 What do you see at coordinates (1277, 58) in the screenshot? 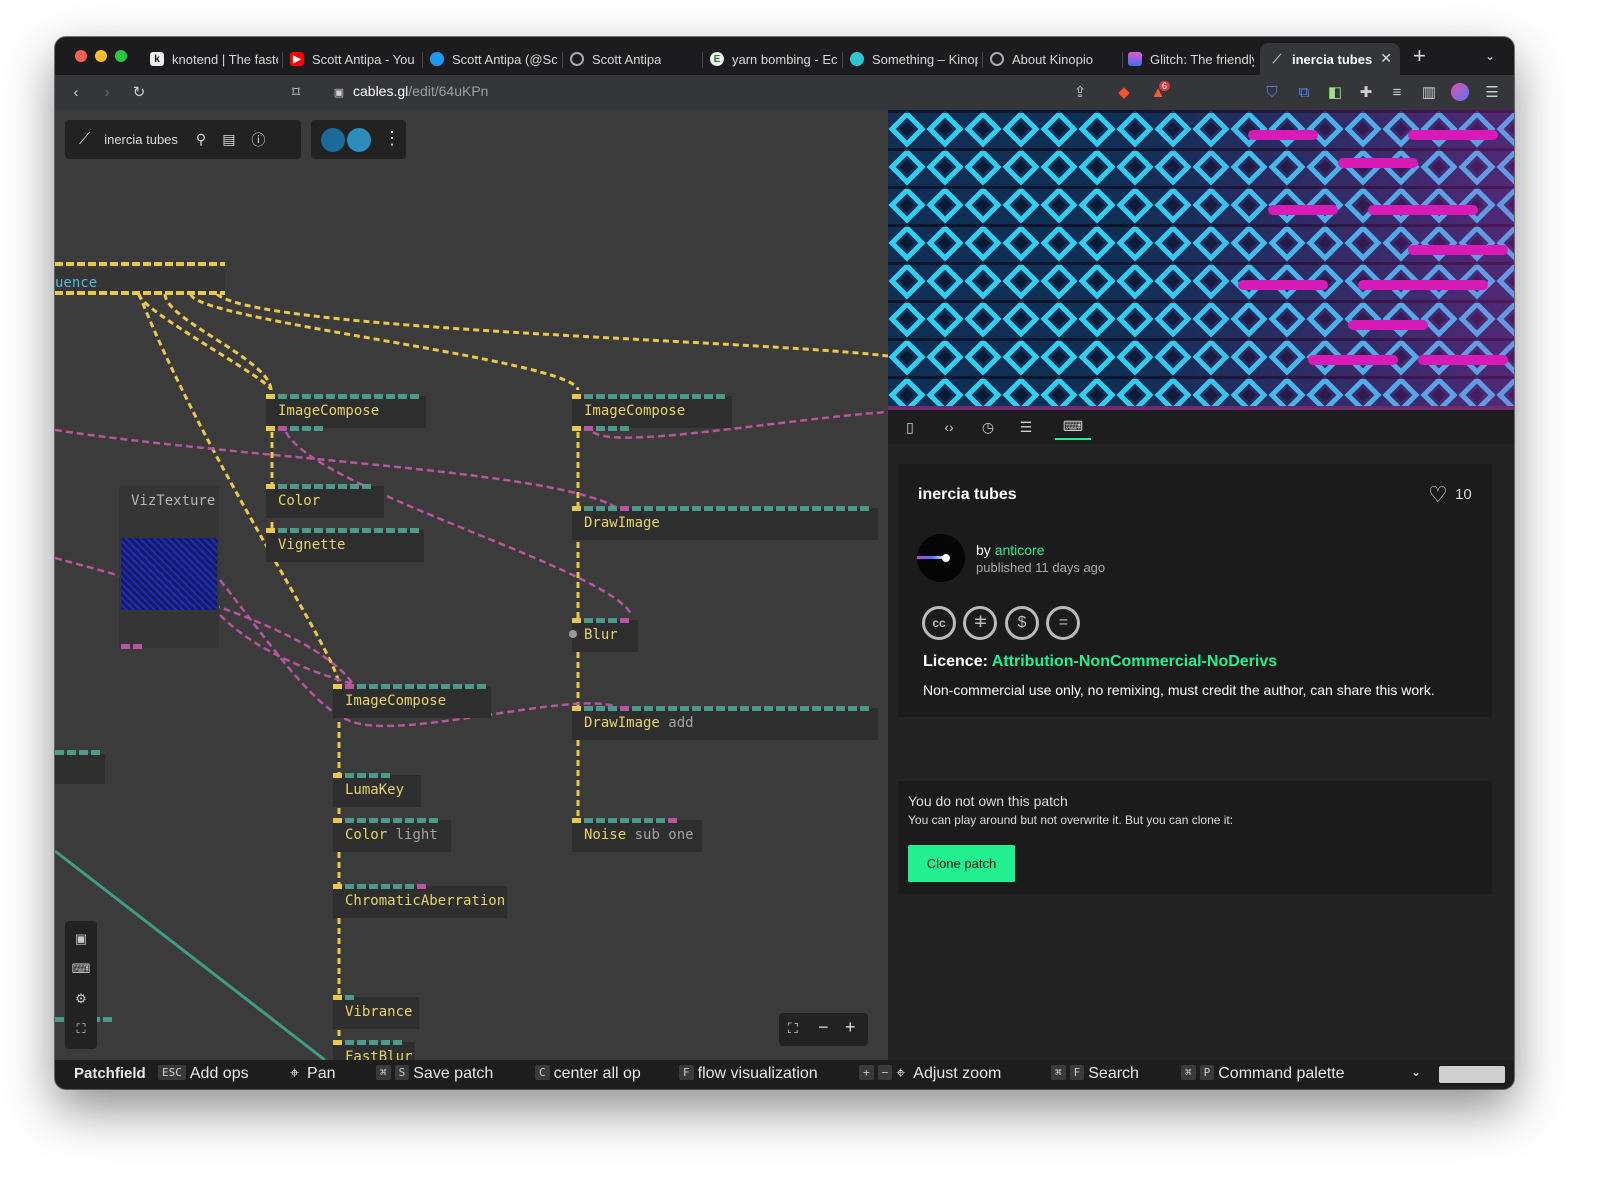
I see `cables-icon: ⟋` at bounding box center [1277, 58].